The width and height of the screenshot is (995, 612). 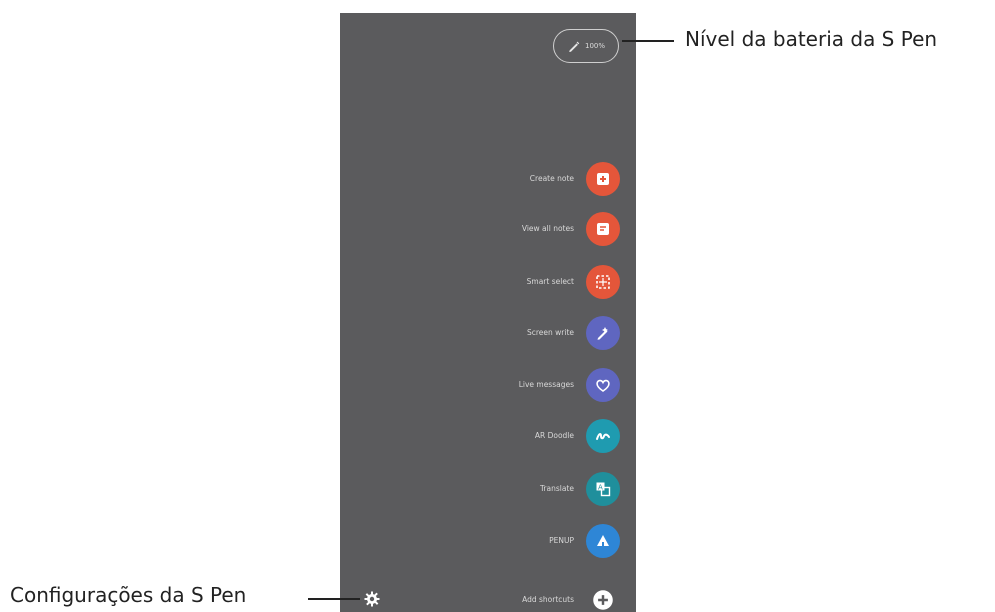 What do you see at coordinates (488, 229) in the screenshot?
I see `shortcut-view-all-notes: View all notes` at bounding box center [488, 229].